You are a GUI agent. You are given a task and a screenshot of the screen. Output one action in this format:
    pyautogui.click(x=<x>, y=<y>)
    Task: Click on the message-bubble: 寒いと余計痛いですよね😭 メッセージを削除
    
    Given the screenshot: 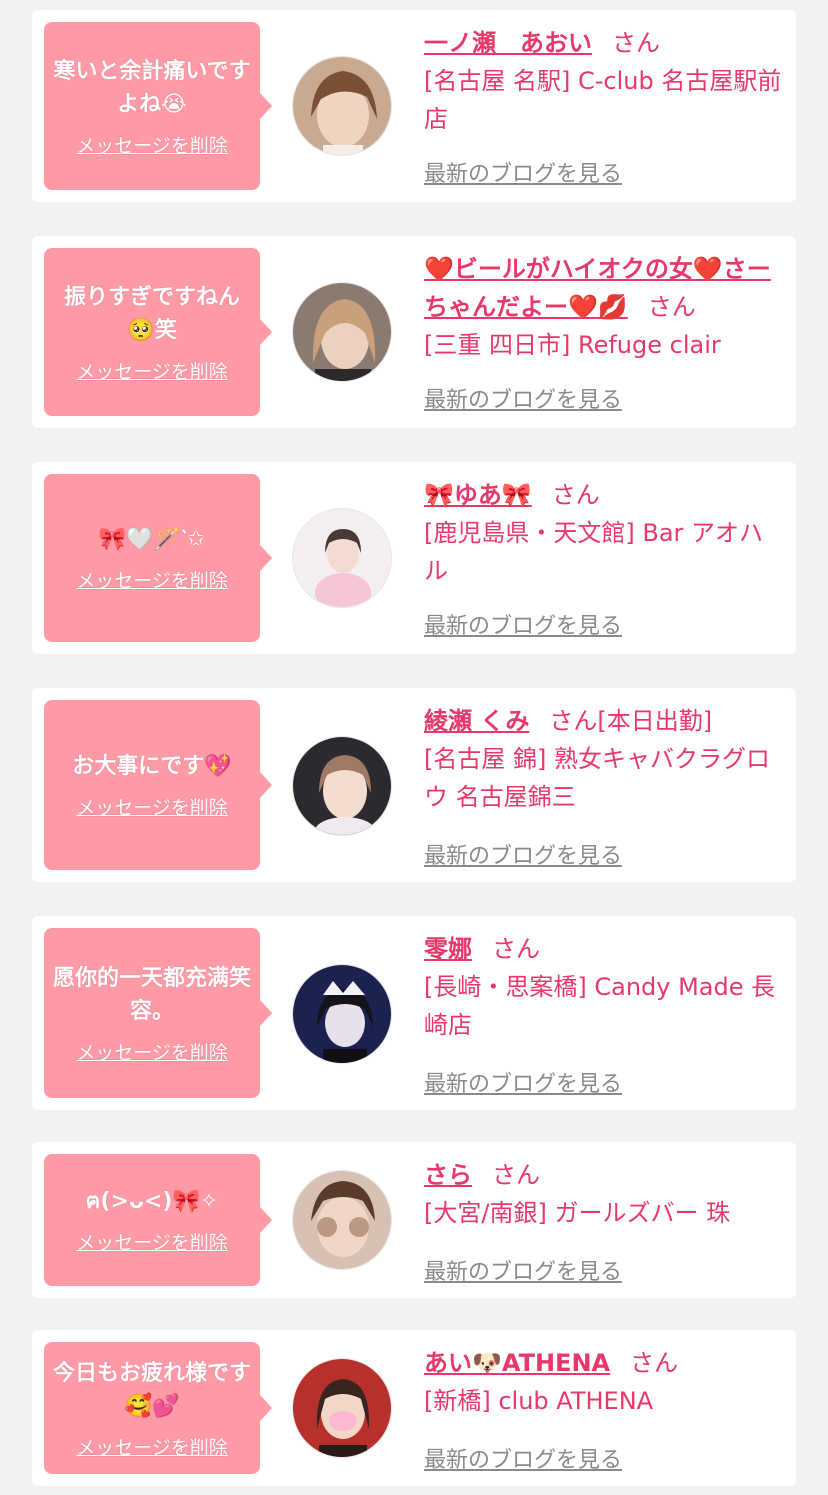 What is the action you would take?
    pyautogui.click(x=158, y=106)
    